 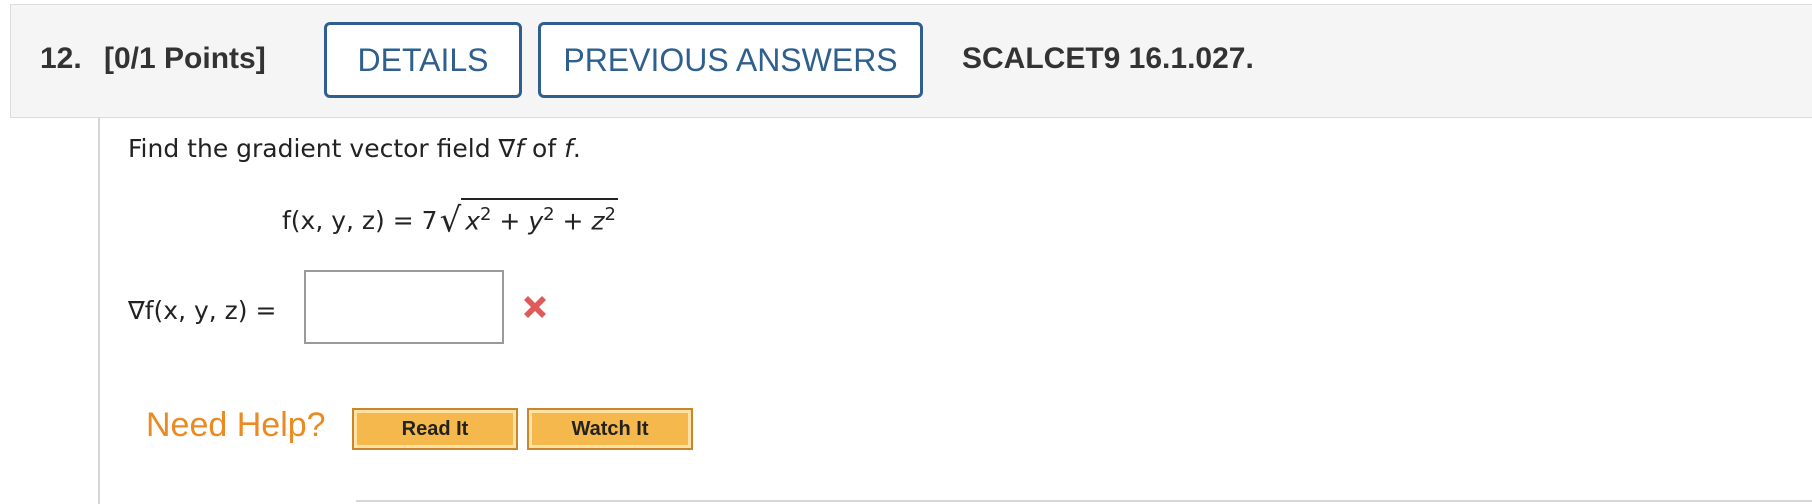 What do you see at coordinates (423, 60) in the screenshot?
I see `details-button: DETAILS` at bounding box center [423, 60].